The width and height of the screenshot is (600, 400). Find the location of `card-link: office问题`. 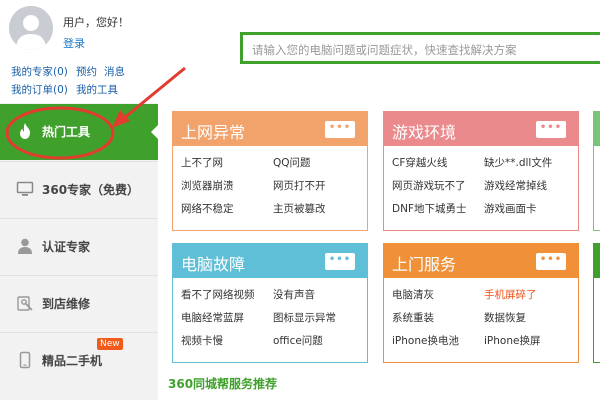

card-link: office问题 is located at coordinates (298, 340).